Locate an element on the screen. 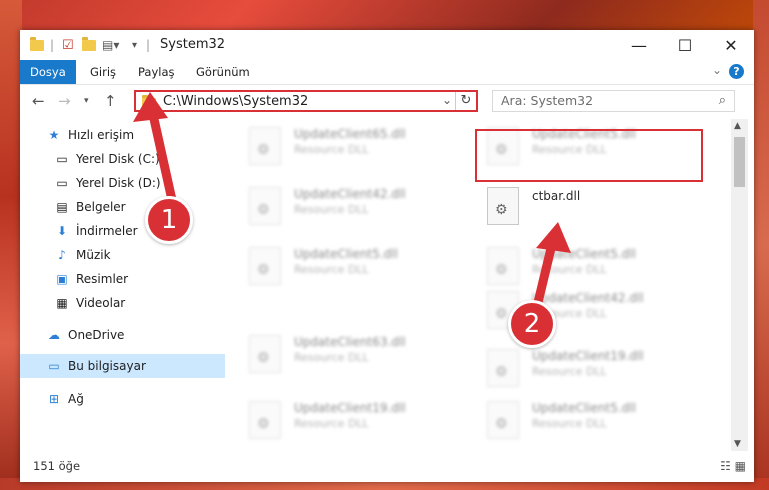 This screenshot has height=490, width=769. step-2-badge: 2 is located at coordinates (532, 324).